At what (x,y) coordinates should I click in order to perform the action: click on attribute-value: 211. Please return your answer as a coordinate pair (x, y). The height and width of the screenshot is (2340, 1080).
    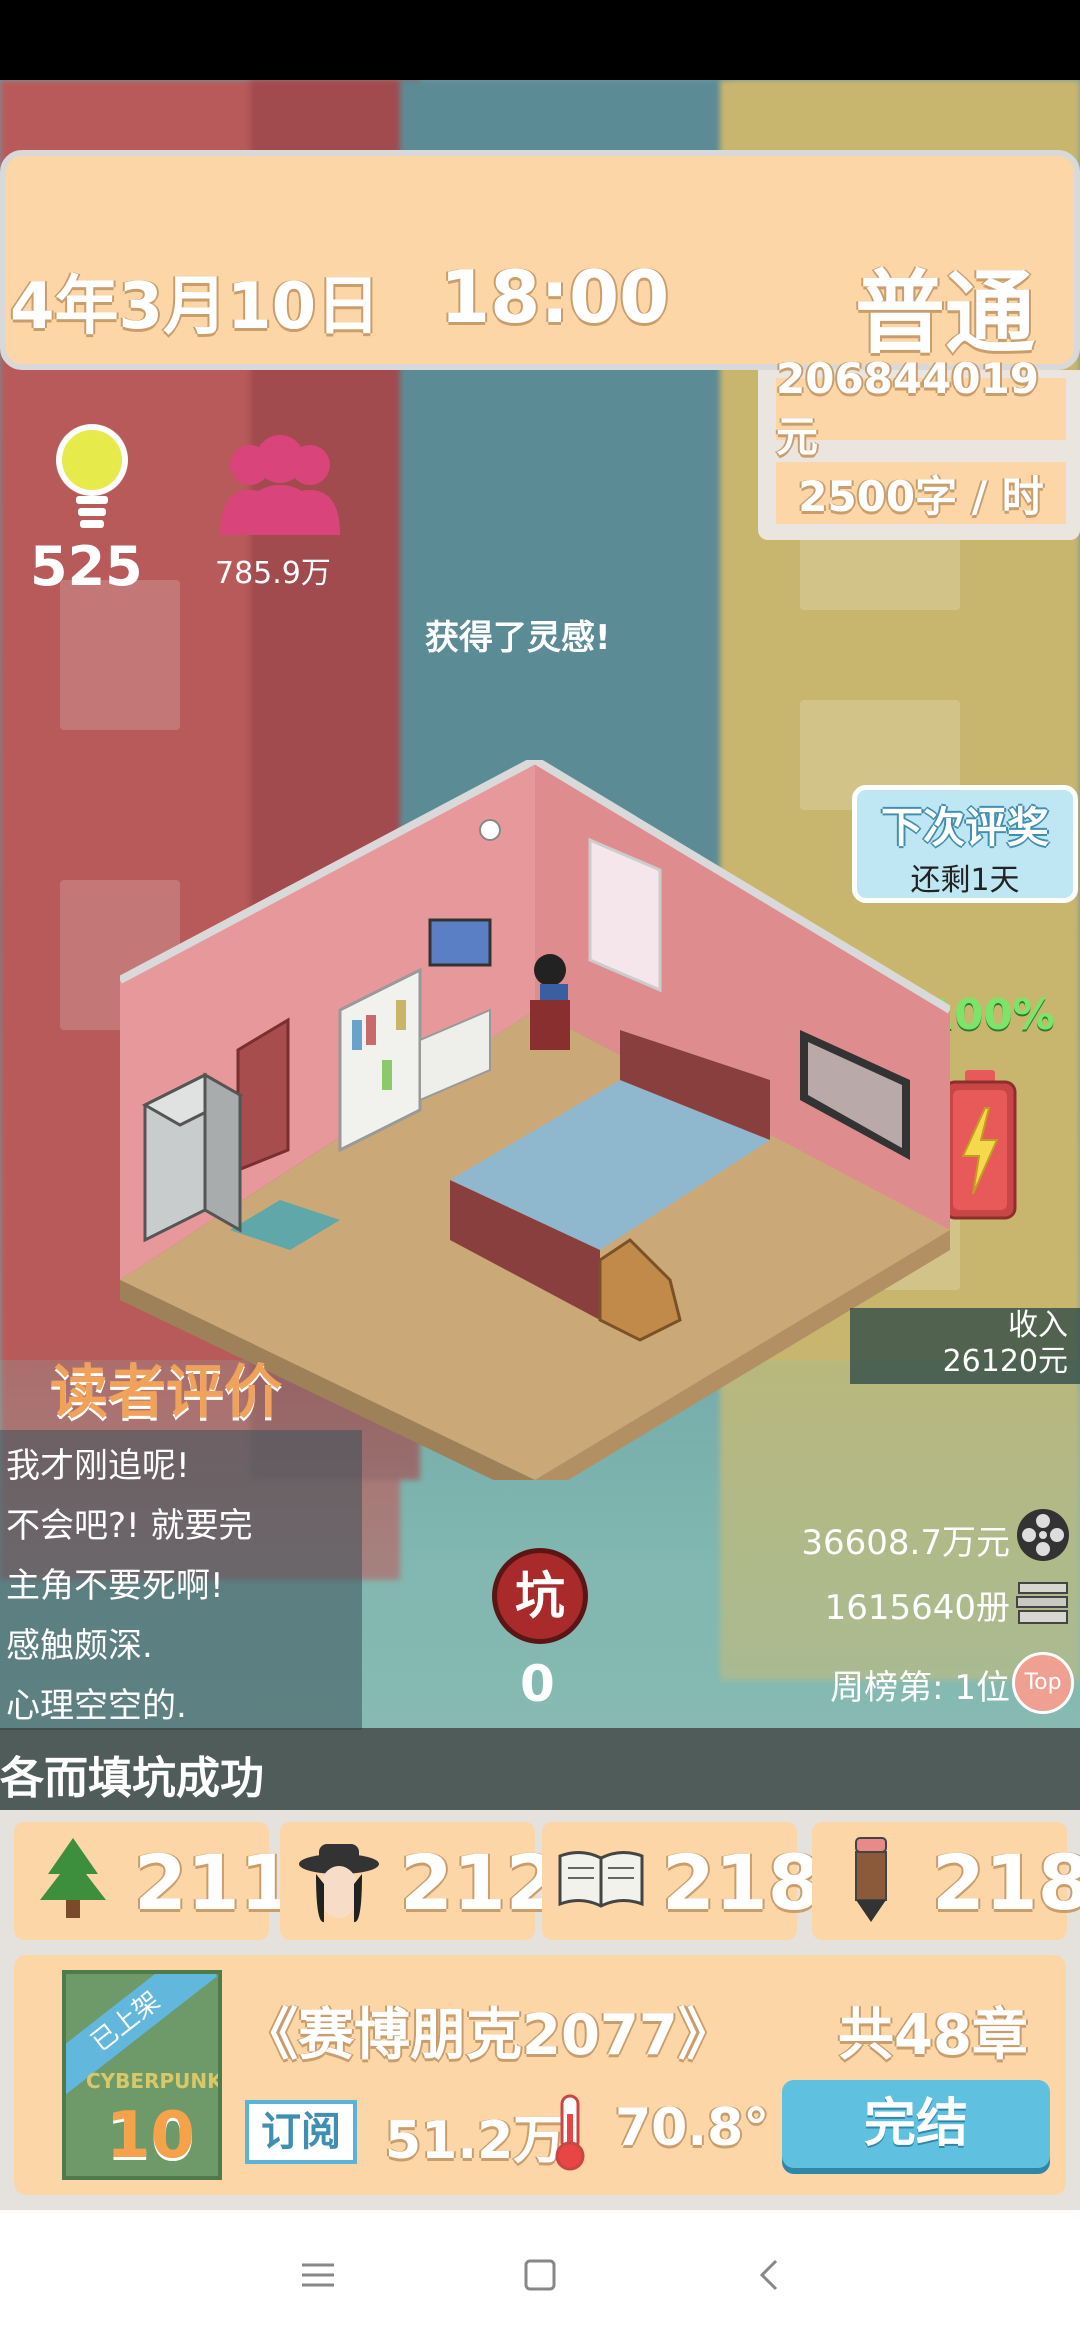
    Looking at the image, I should click on (213, 1882).